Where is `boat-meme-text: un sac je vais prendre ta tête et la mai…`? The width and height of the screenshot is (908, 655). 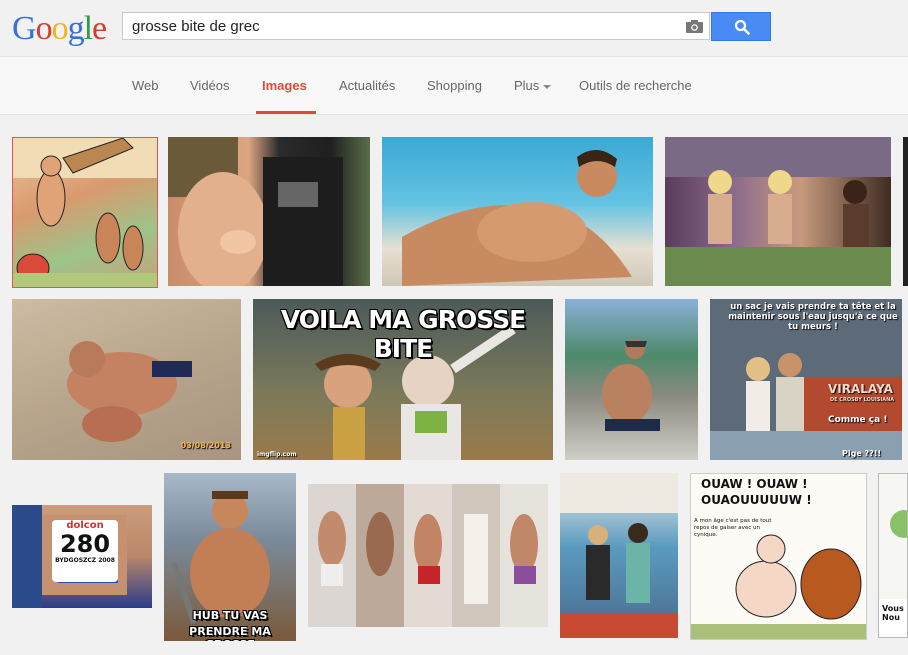
boat-meme-text: un sac je vais prendre ta tête et la mai… is located at coordinates (813, 317).